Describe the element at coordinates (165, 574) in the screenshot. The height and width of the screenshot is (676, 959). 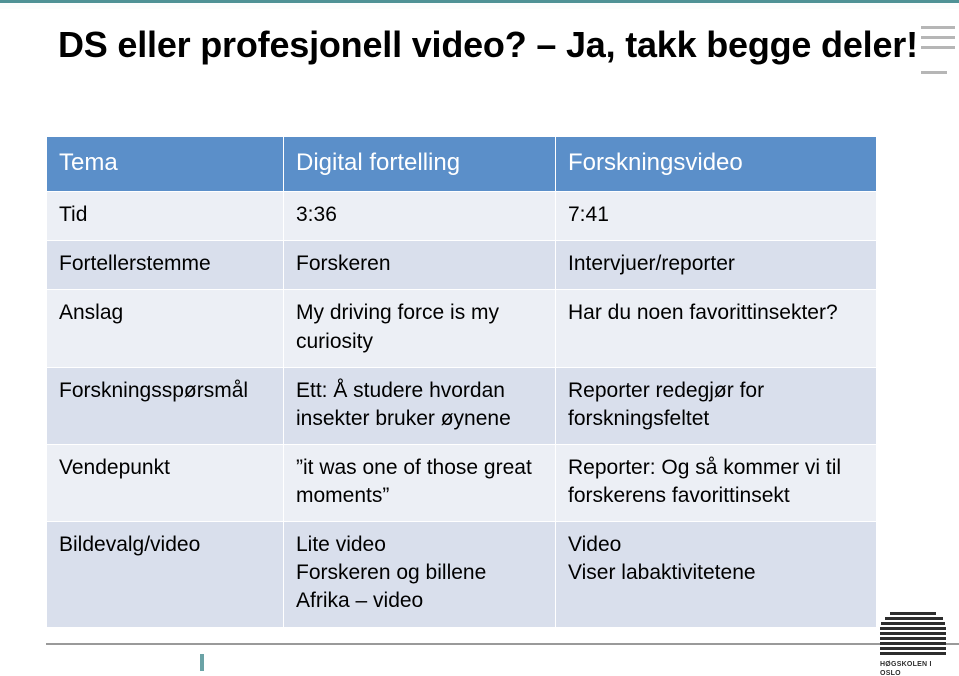
I see `table-cell-tema: Bildevalg/video` at that location.